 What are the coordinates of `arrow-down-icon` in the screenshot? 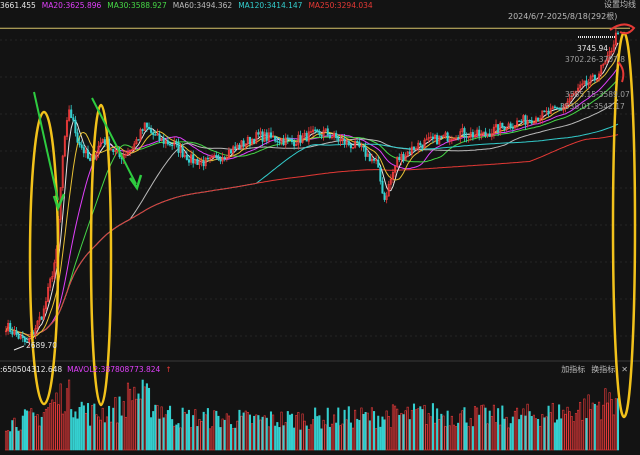 It's located at (46, 146).